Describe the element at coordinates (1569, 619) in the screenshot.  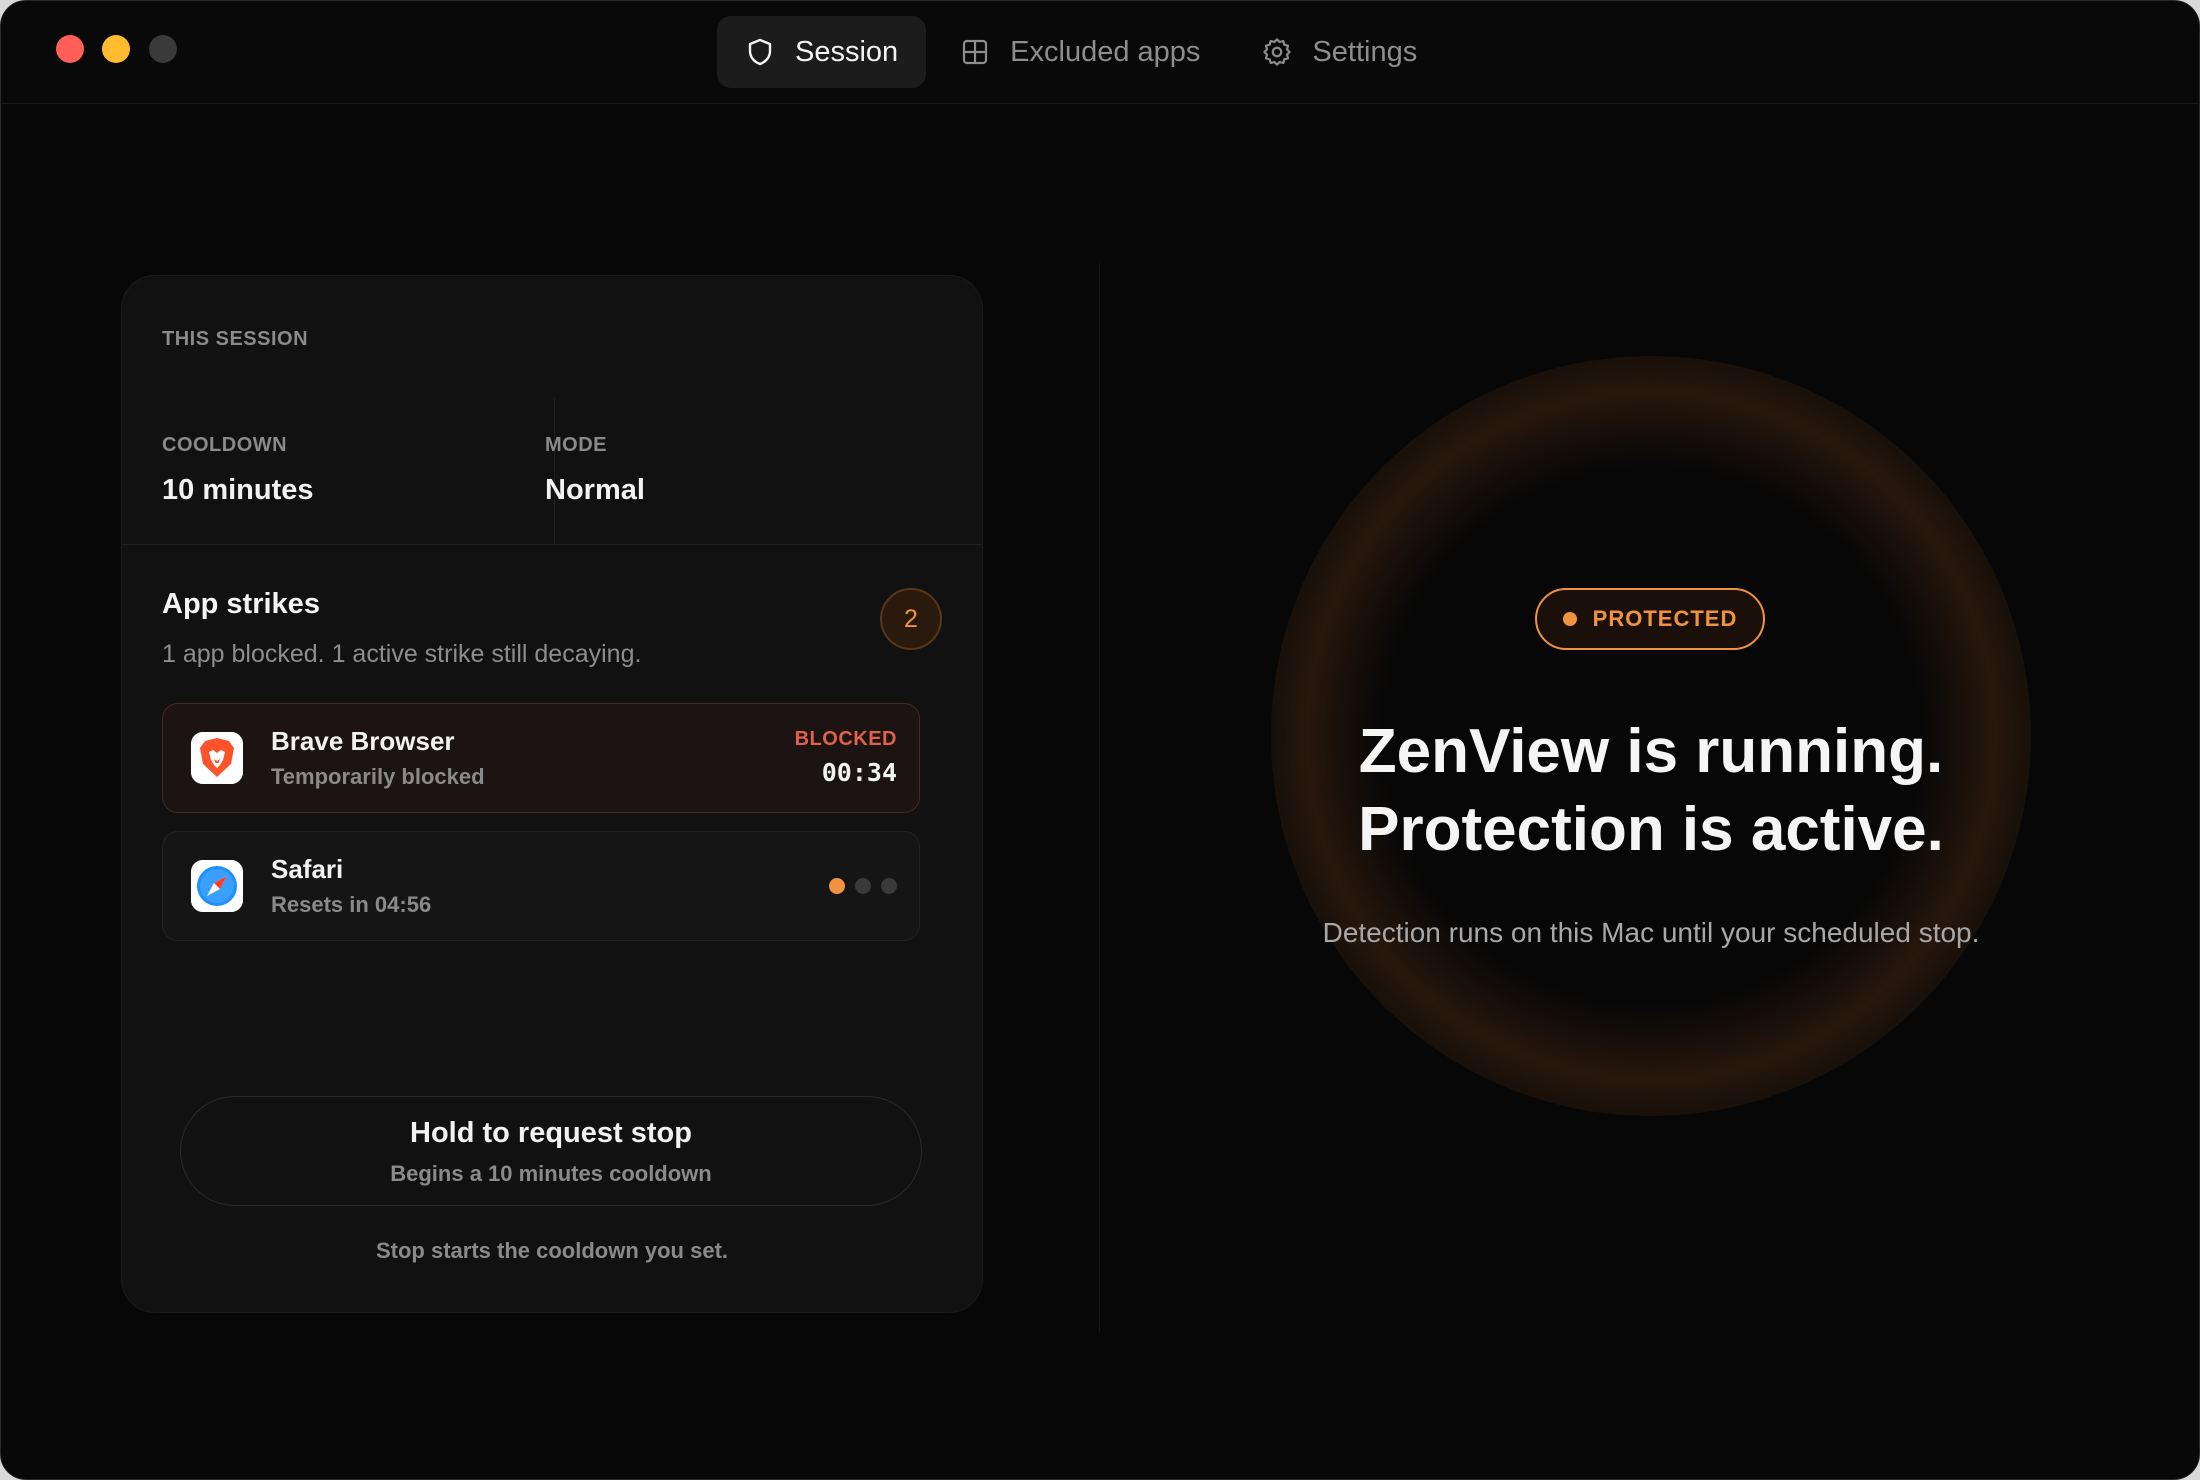
I see `status-dot` at that location.